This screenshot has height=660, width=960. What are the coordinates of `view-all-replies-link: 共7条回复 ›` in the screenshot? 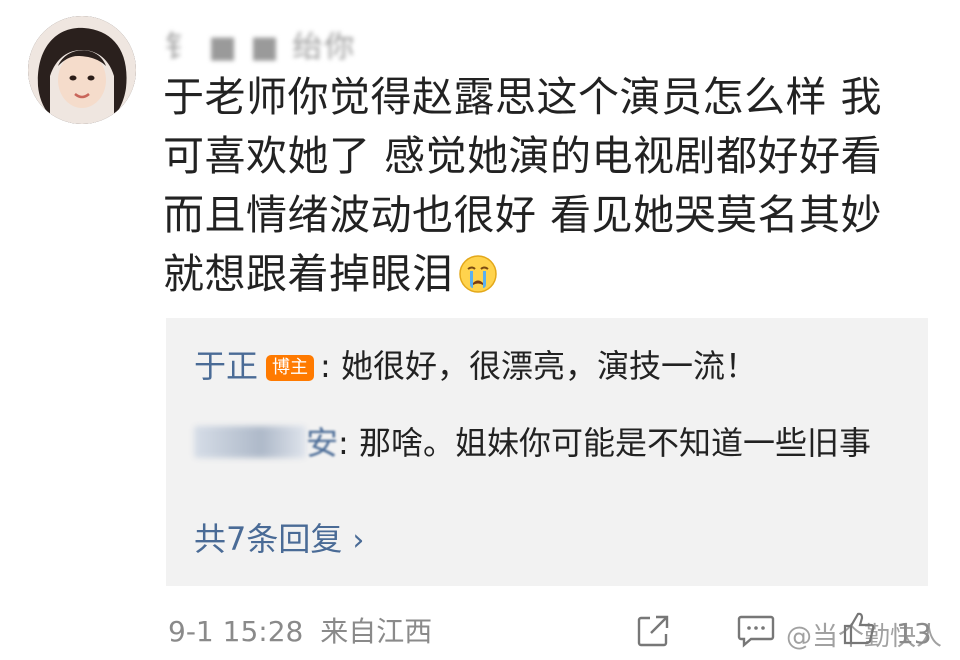 It's located at (279, 540).